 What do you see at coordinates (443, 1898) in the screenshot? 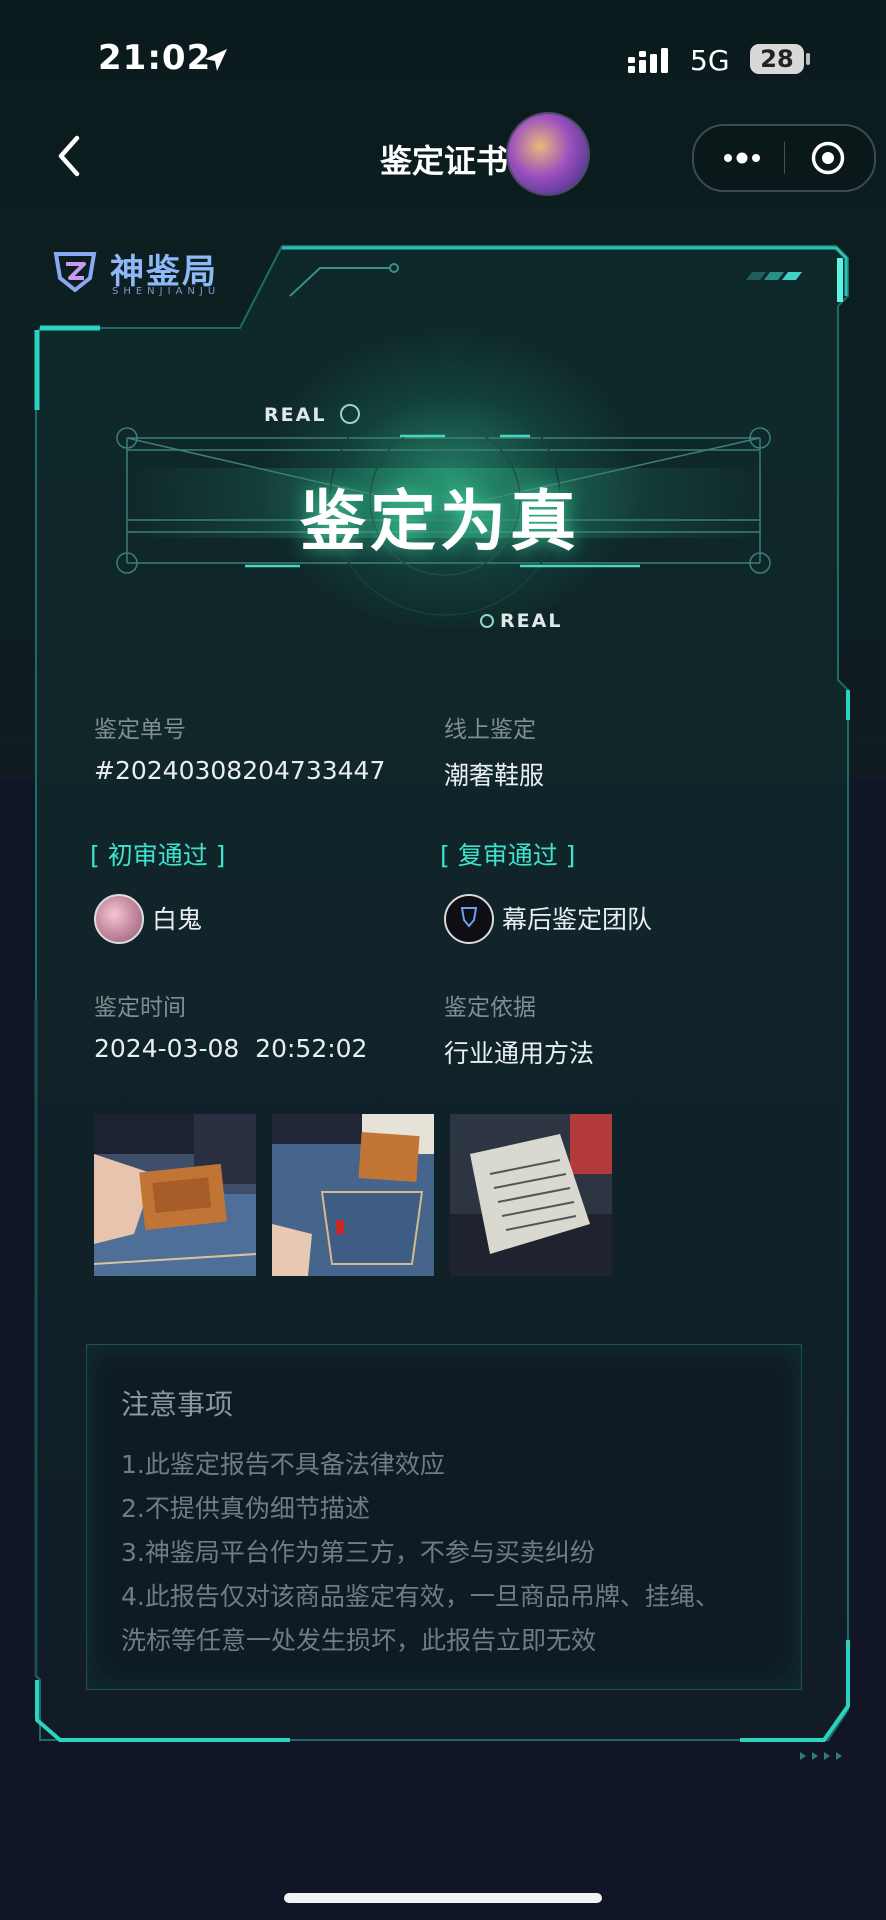
I see `home-indicator` at bounding box center [443, 1898].